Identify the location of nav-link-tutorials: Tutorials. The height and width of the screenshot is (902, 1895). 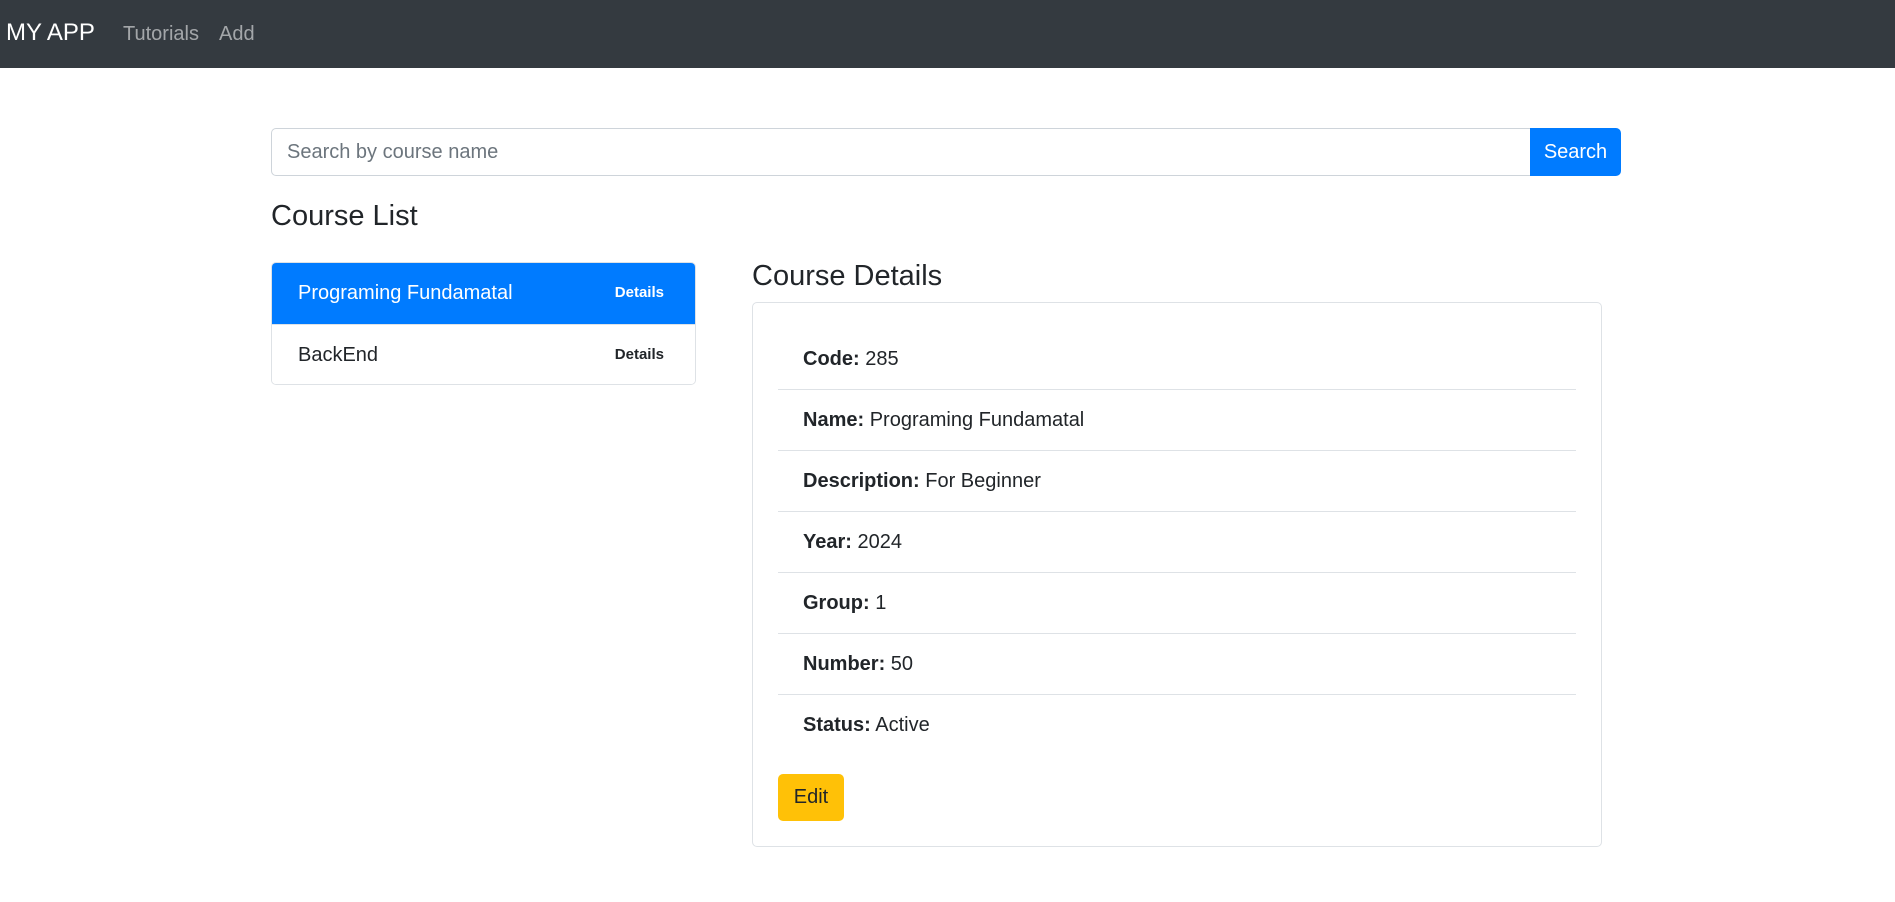
(161, 34).